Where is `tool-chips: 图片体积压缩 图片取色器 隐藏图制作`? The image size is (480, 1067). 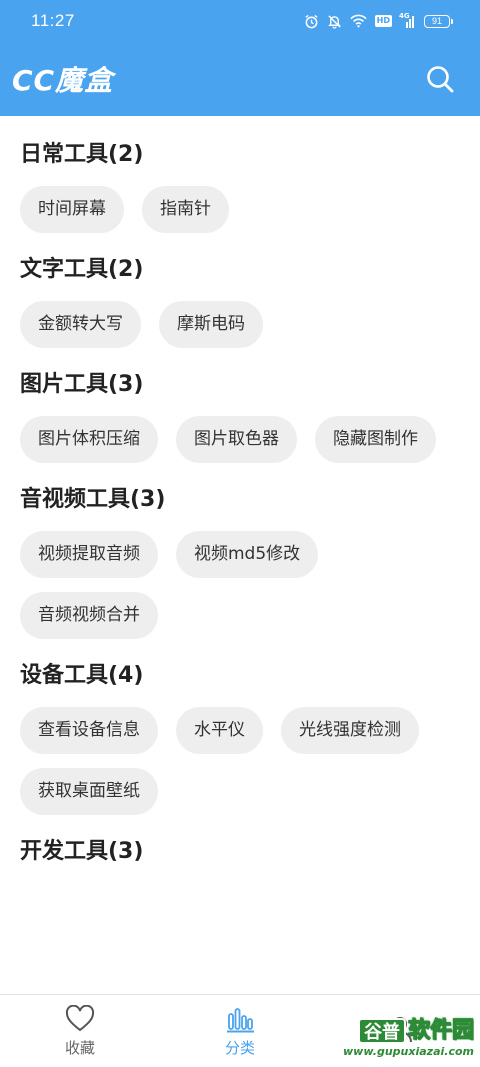
tool-chips: 图片体积压缩 图片取色器 隐藏图制作 is located at coordinates (240, 439).